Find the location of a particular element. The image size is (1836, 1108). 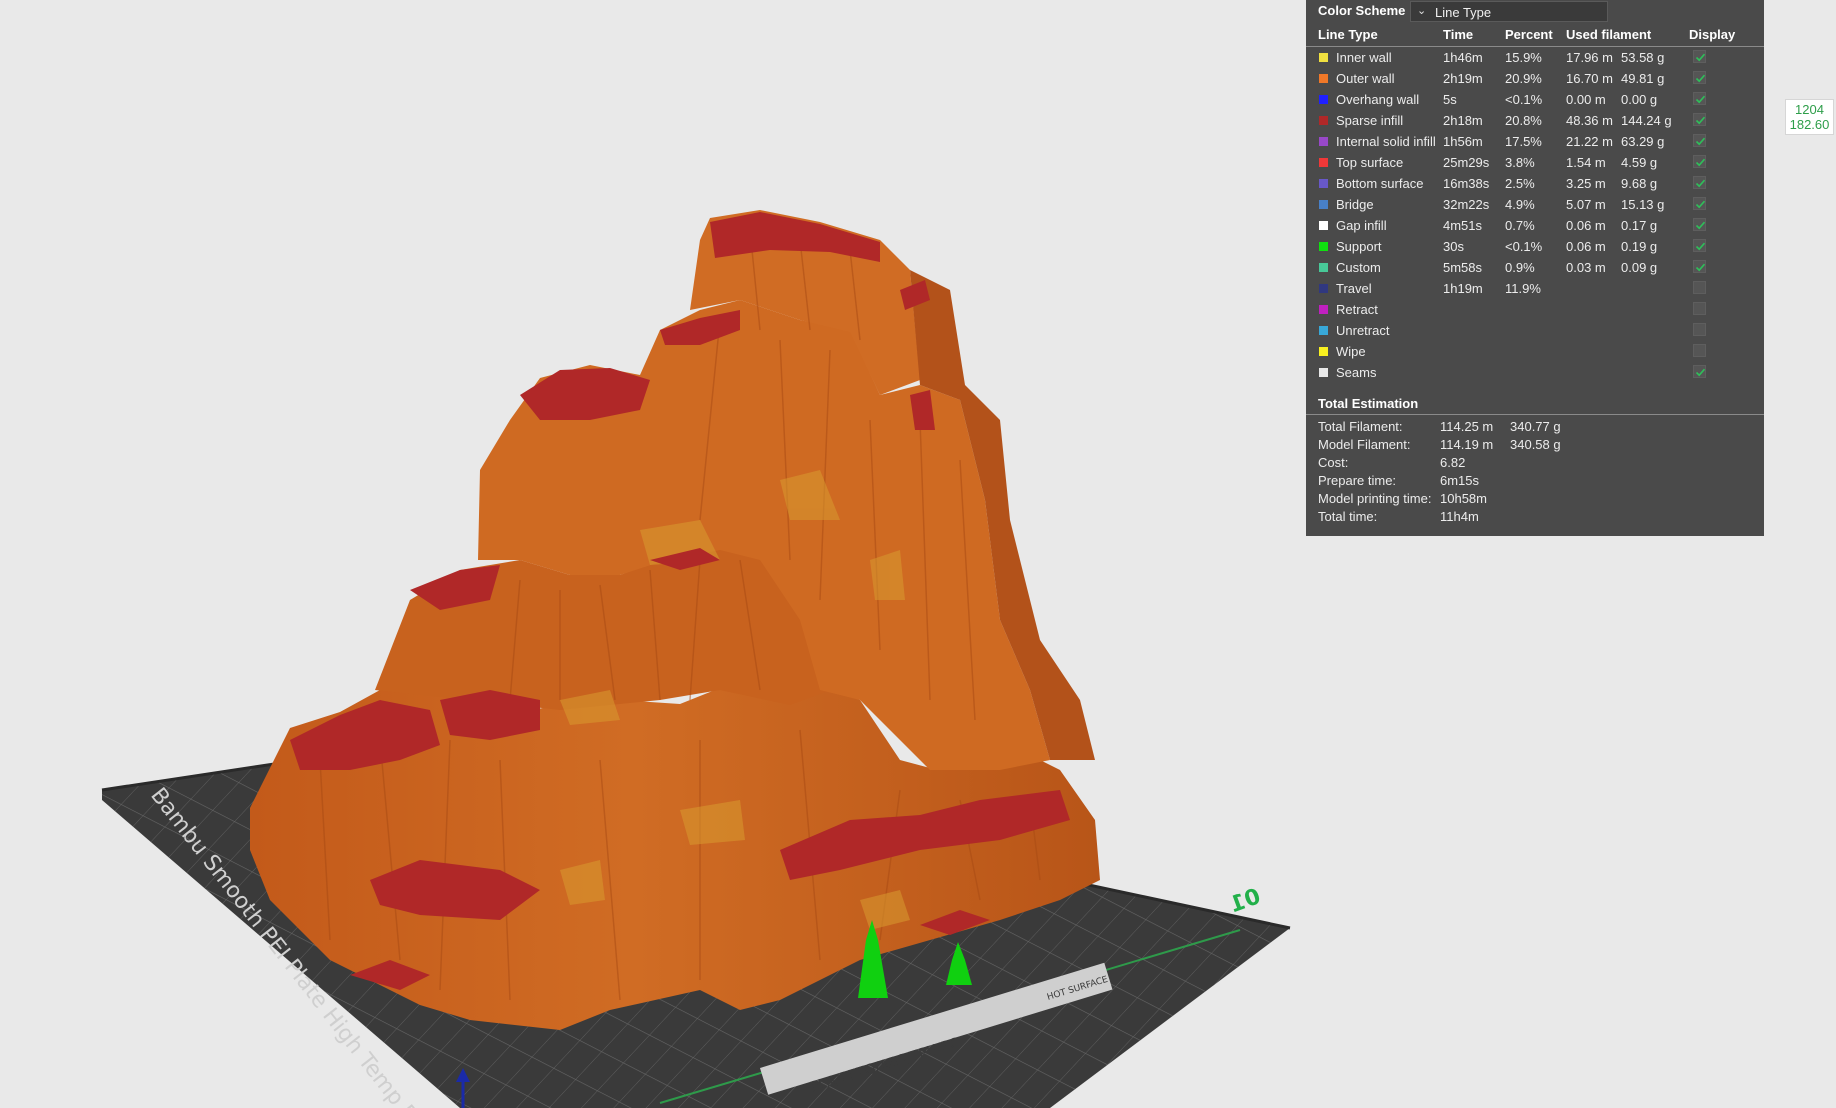

line-type-row: Support 30s <0.1% 0.06 m 0.19 g is located at coordinates (1535, 246).